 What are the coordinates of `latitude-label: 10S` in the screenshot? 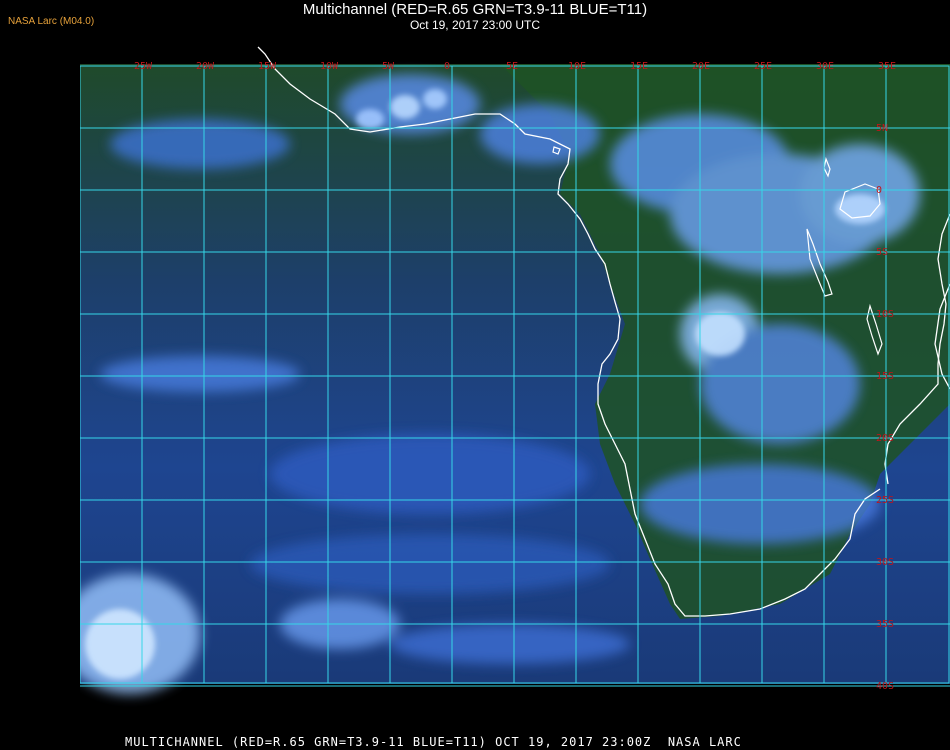 It's located at (885, 314).